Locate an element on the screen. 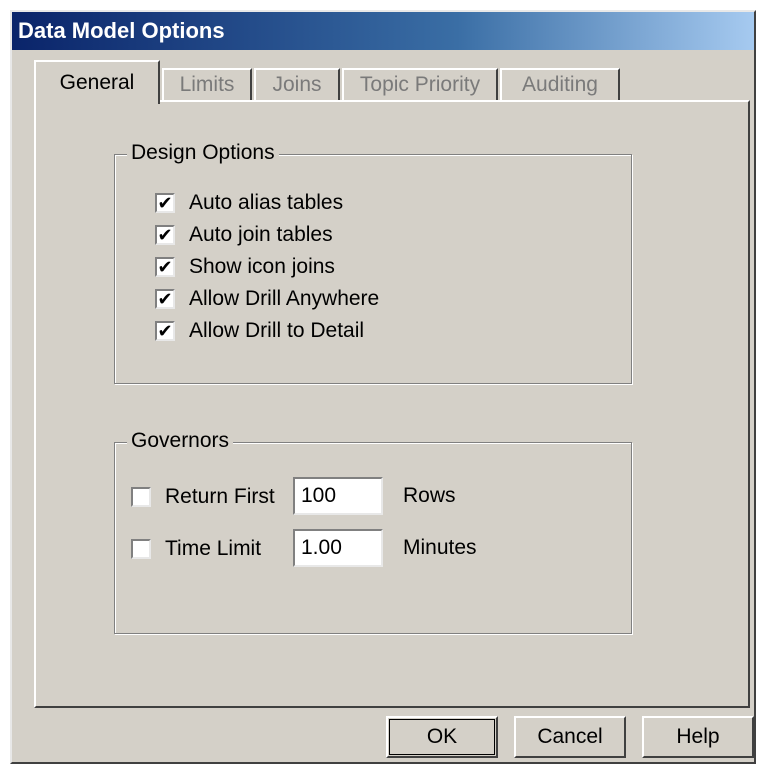  time-limit-option: Time Limit is located at coordinates (196, 549).